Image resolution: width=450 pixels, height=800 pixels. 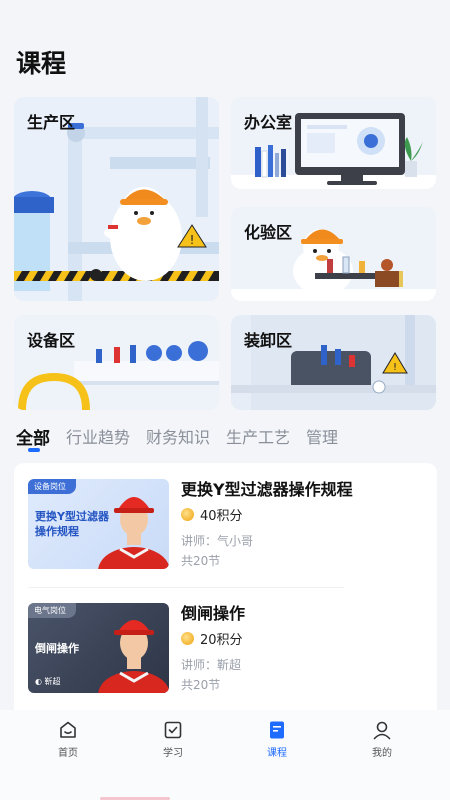 I want to click on course-points: 20积分, so click(x=301, y=638).